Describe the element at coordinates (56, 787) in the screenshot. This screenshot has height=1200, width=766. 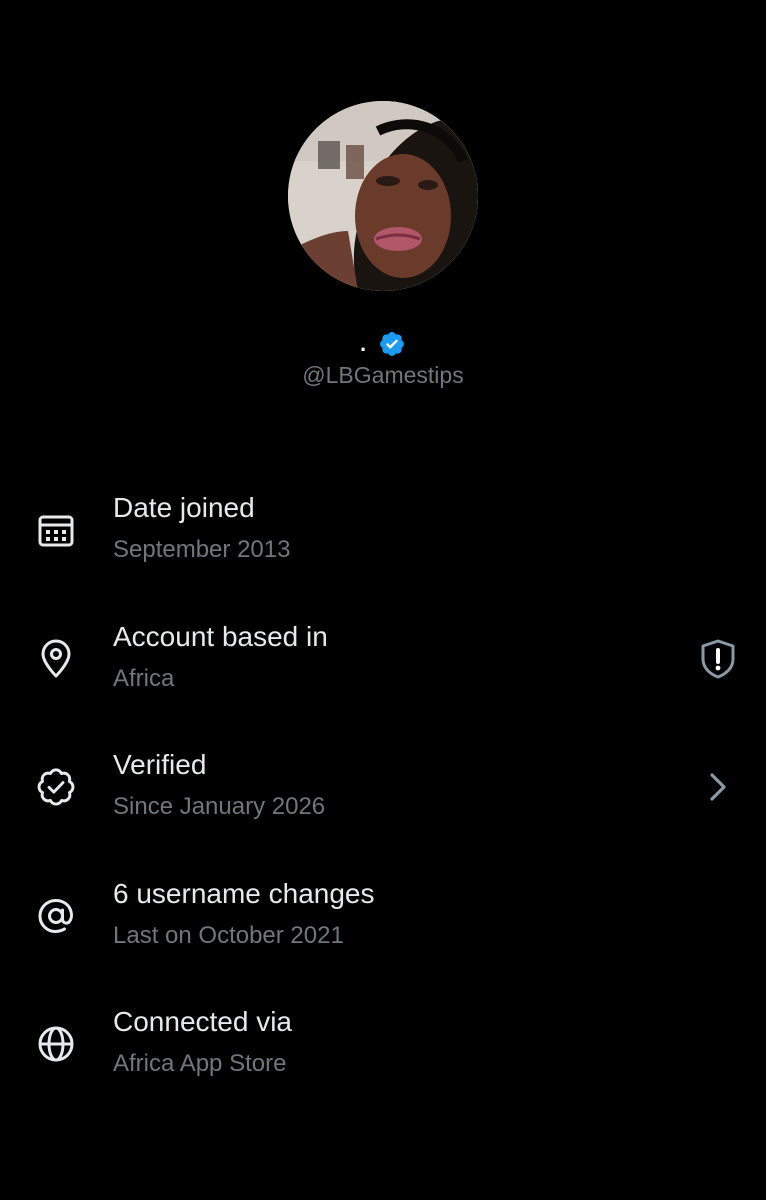
I see `verified-check-icon` at that location.